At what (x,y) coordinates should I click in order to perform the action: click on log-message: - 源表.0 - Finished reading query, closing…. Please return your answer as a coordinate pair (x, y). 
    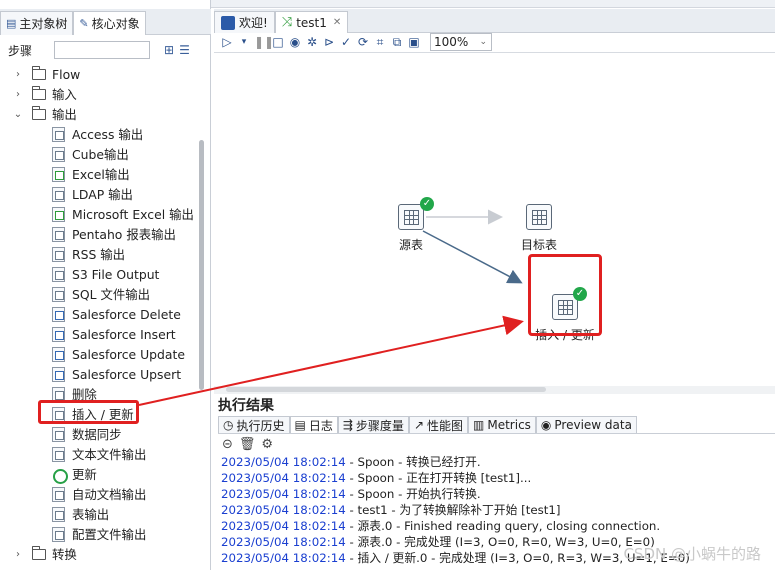
    Looking at the image, I should click on (503, 526).